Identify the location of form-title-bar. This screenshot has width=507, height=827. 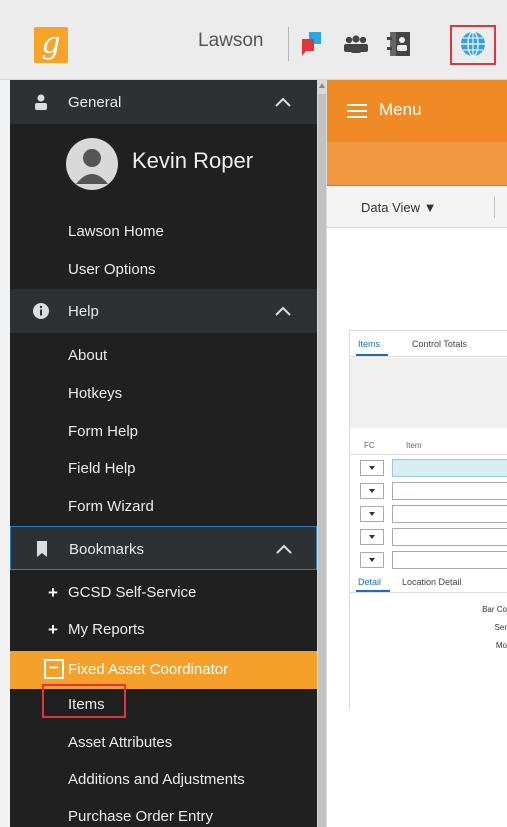
(417, 164).